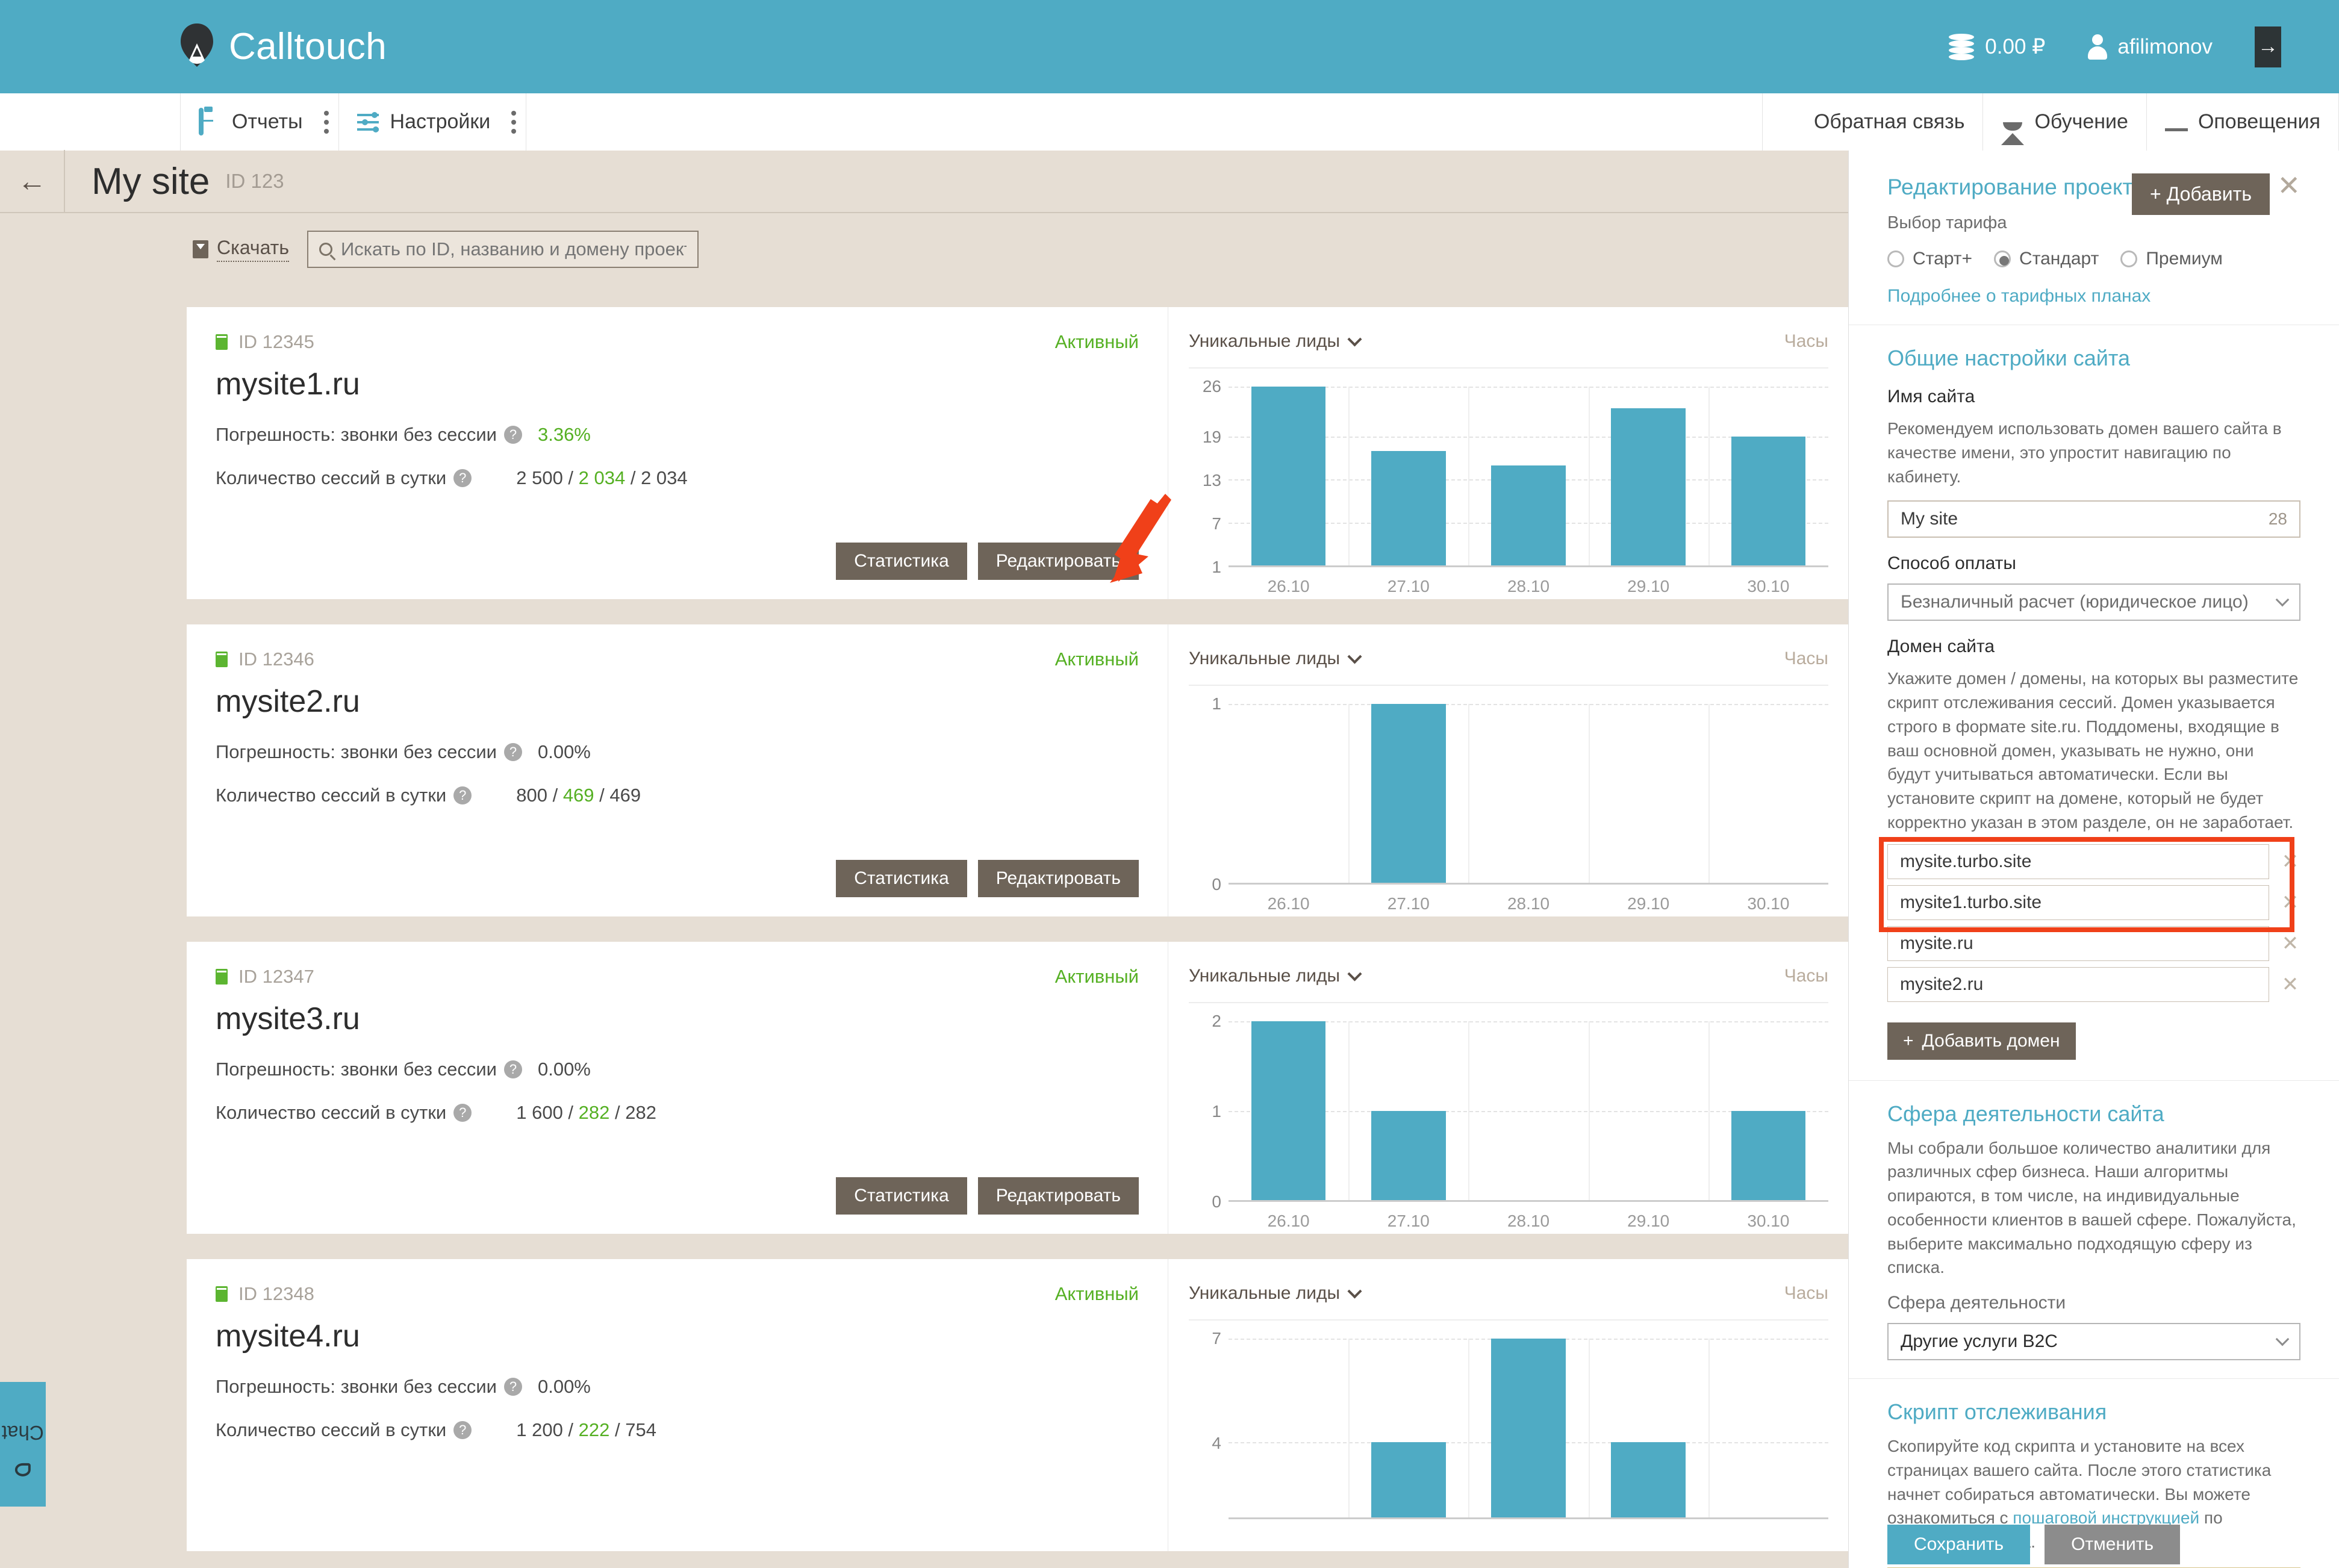 The width and height of the screenshot is (2339, 1568). Describe the element at coordinates (2078, 984) in the screenshot. I see `domain-input: mysite2.ru` at that location.